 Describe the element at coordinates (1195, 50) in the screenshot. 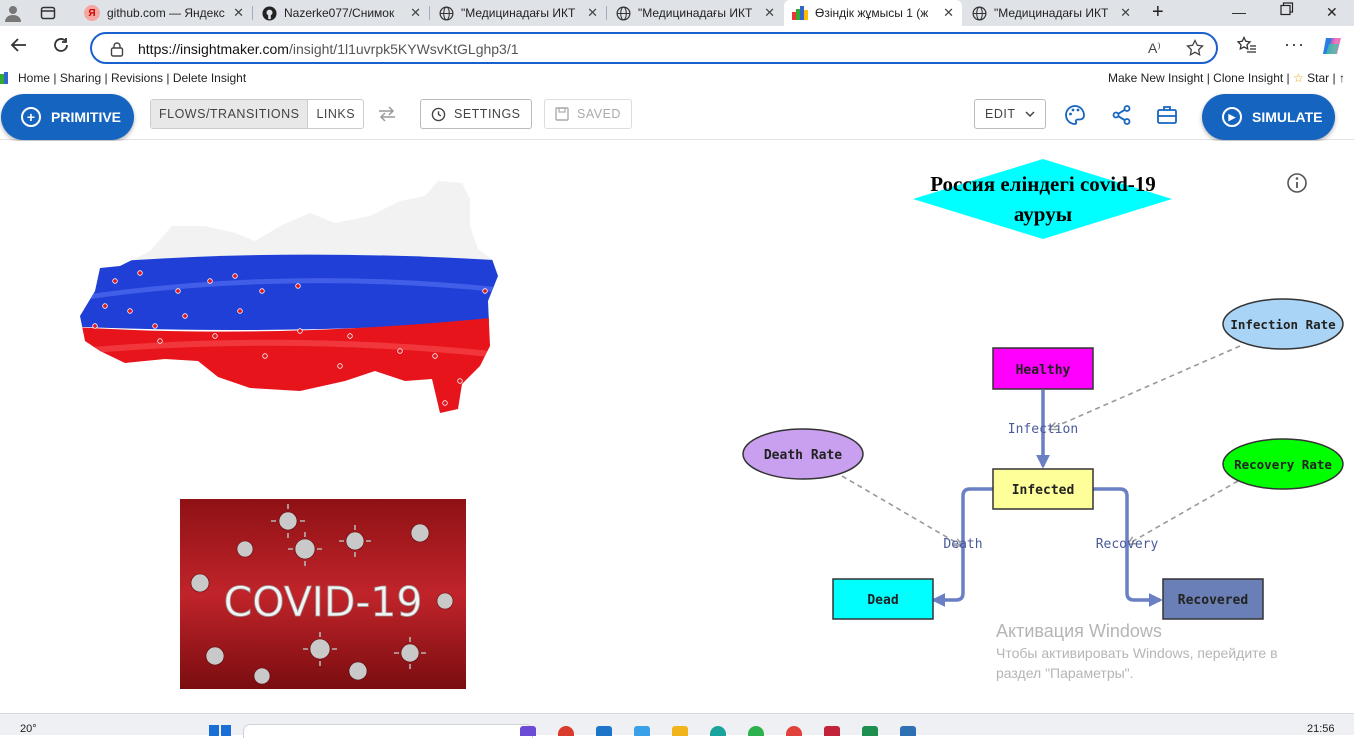

I see `favorite-star-icon` at that location.